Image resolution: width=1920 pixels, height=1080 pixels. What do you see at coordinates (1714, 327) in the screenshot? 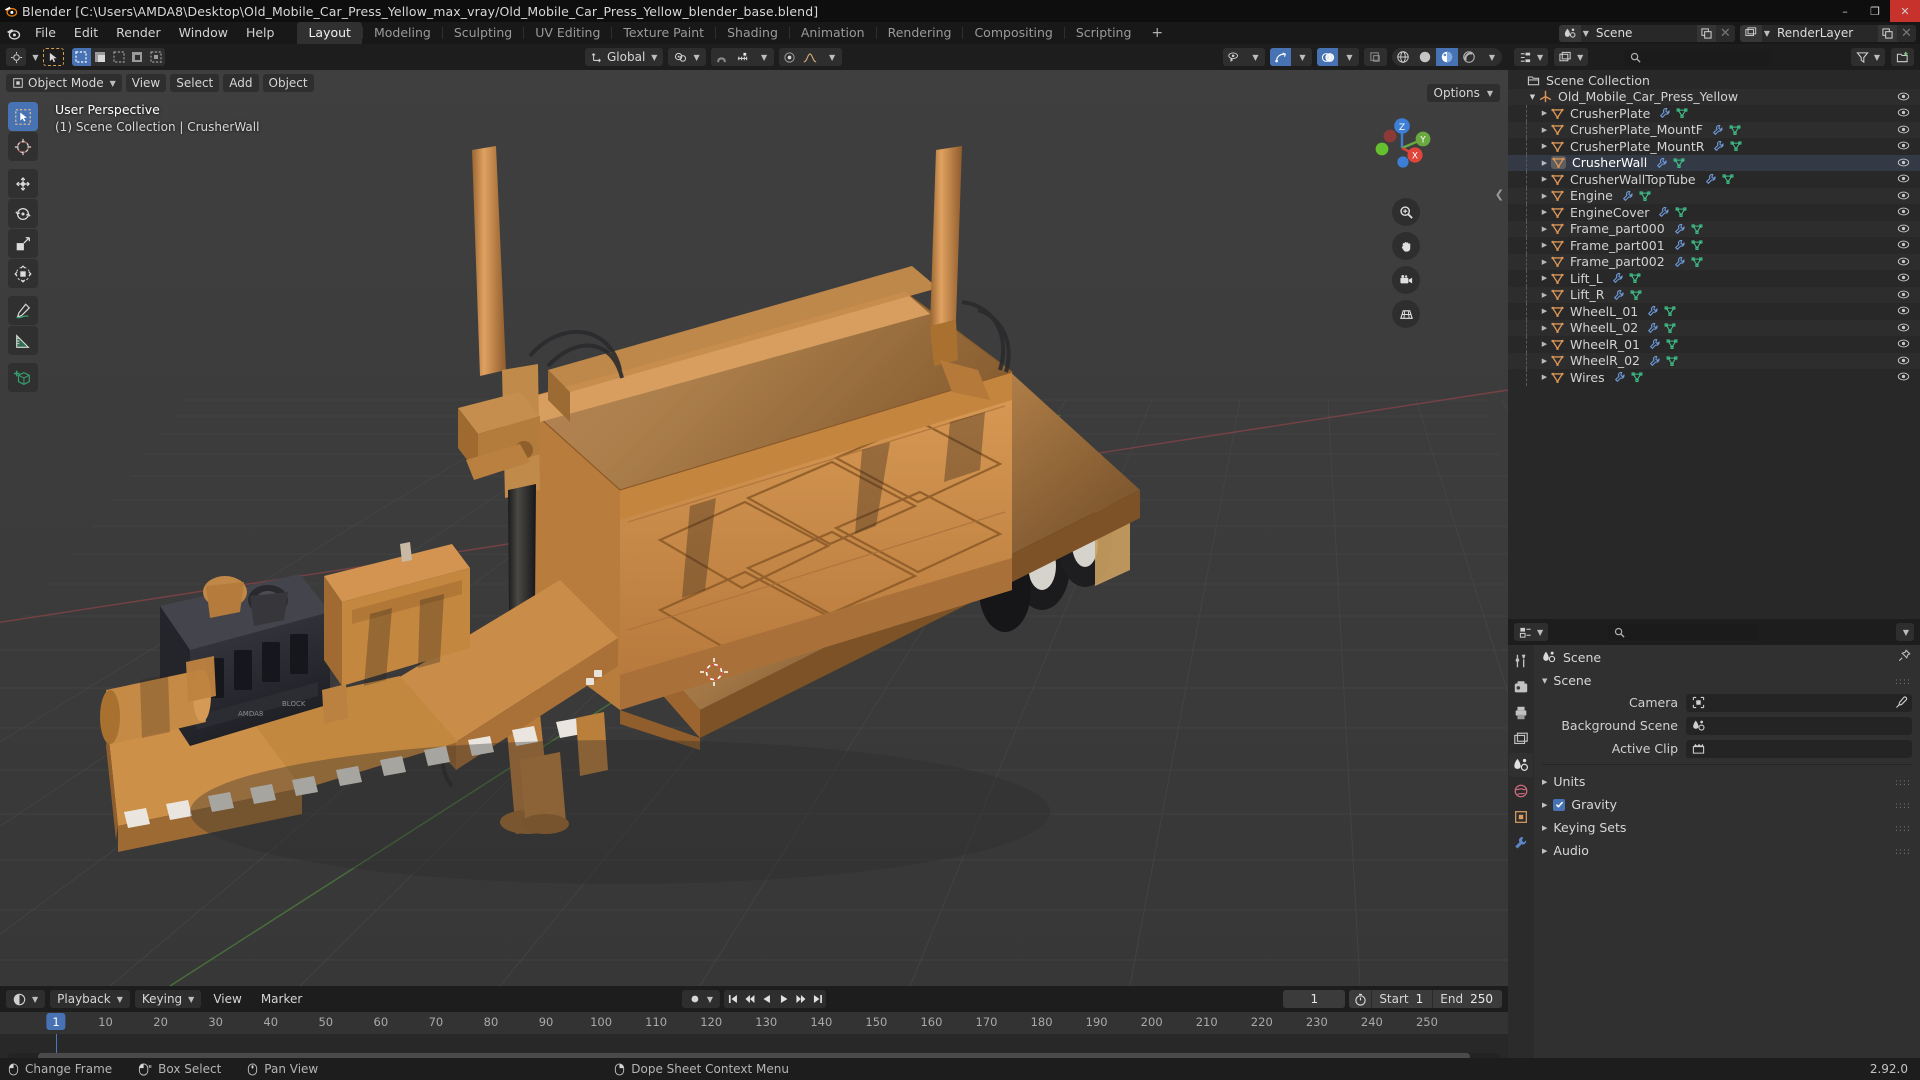
I see `outliner-row-wheell-02: ▶ WheelL_02` at bounding box center [1714, 327].